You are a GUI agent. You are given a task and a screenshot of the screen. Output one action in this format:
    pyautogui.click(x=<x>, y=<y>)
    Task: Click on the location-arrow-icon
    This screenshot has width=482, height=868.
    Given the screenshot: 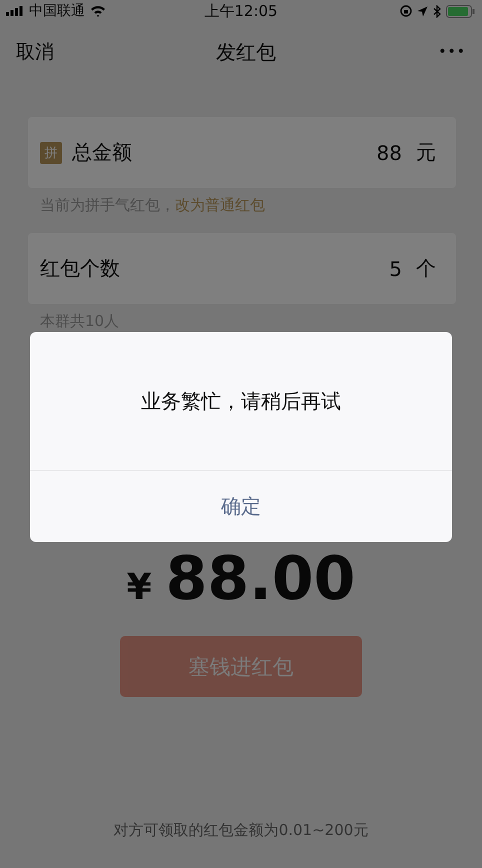 What is the action you would take?
    pyautogui.click(x=422, y=11)
    